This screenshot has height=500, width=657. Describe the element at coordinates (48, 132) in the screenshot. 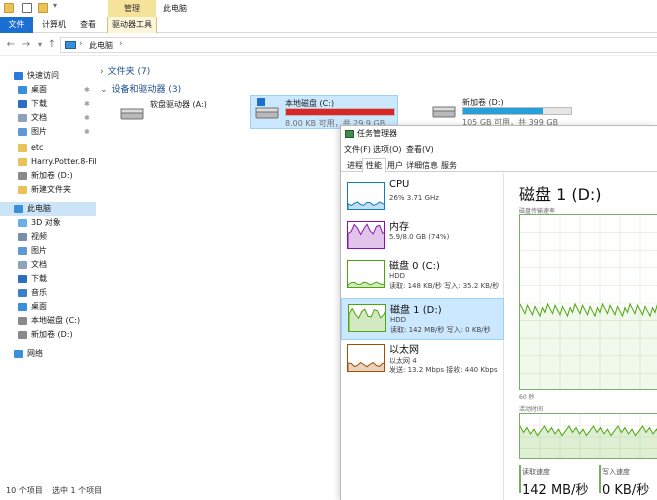

I see `nav-item: 图片 ✱` at that location.